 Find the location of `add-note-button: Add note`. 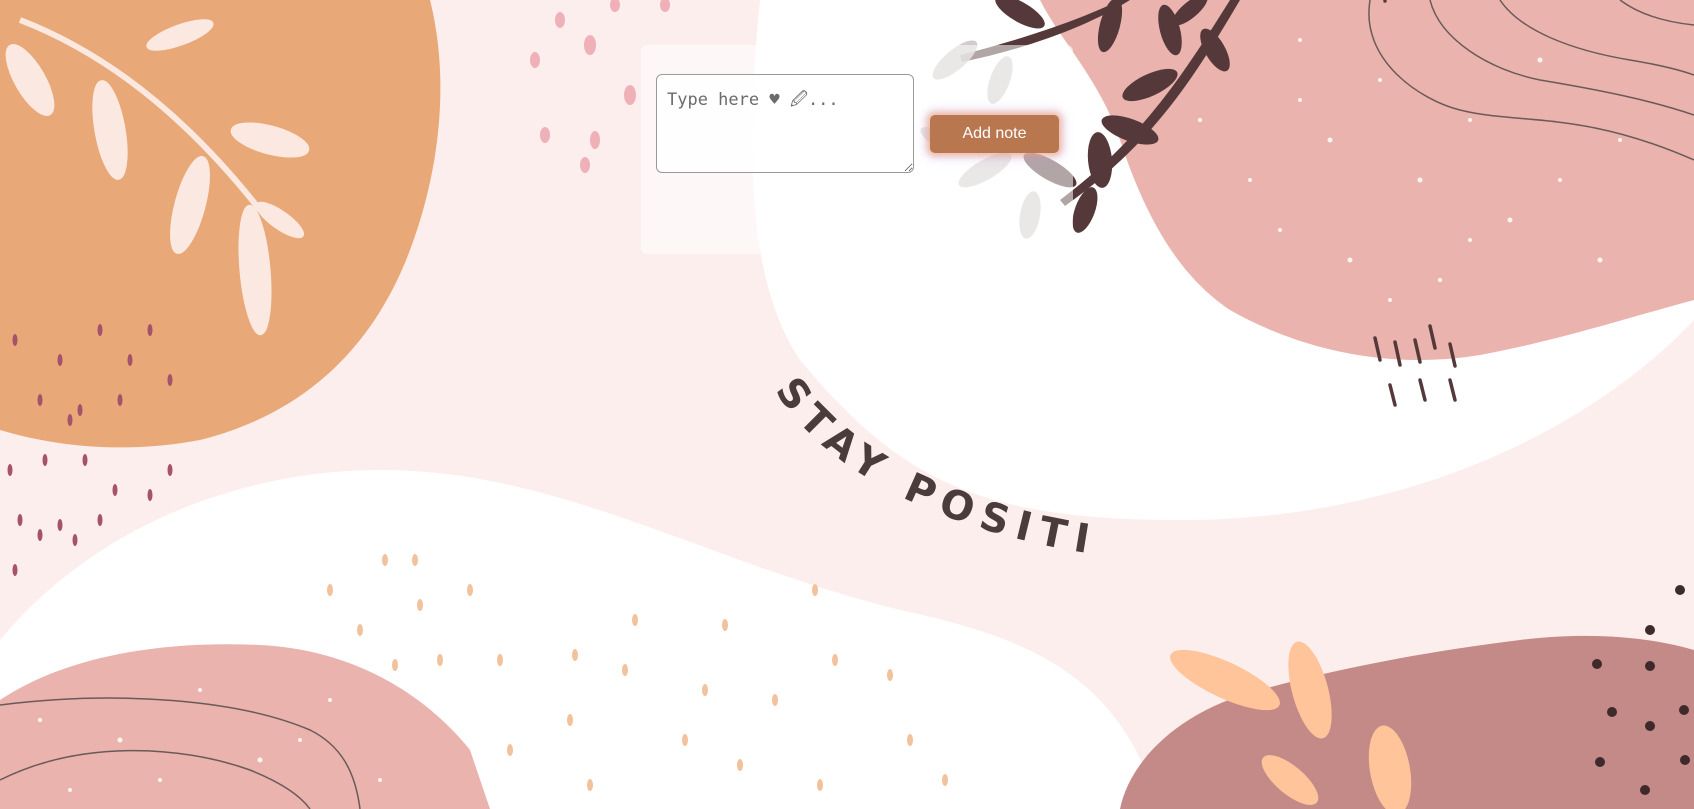

add-note-button: Add note is located at coordinates (994, 134).